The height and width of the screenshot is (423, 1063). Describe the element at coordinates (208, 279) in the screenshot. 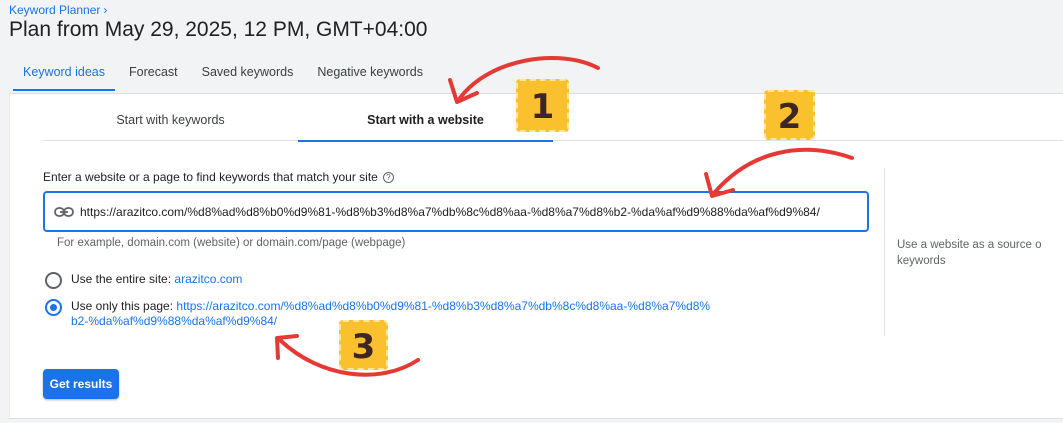

I see `entire-site-link: arazitco.com` at that location.